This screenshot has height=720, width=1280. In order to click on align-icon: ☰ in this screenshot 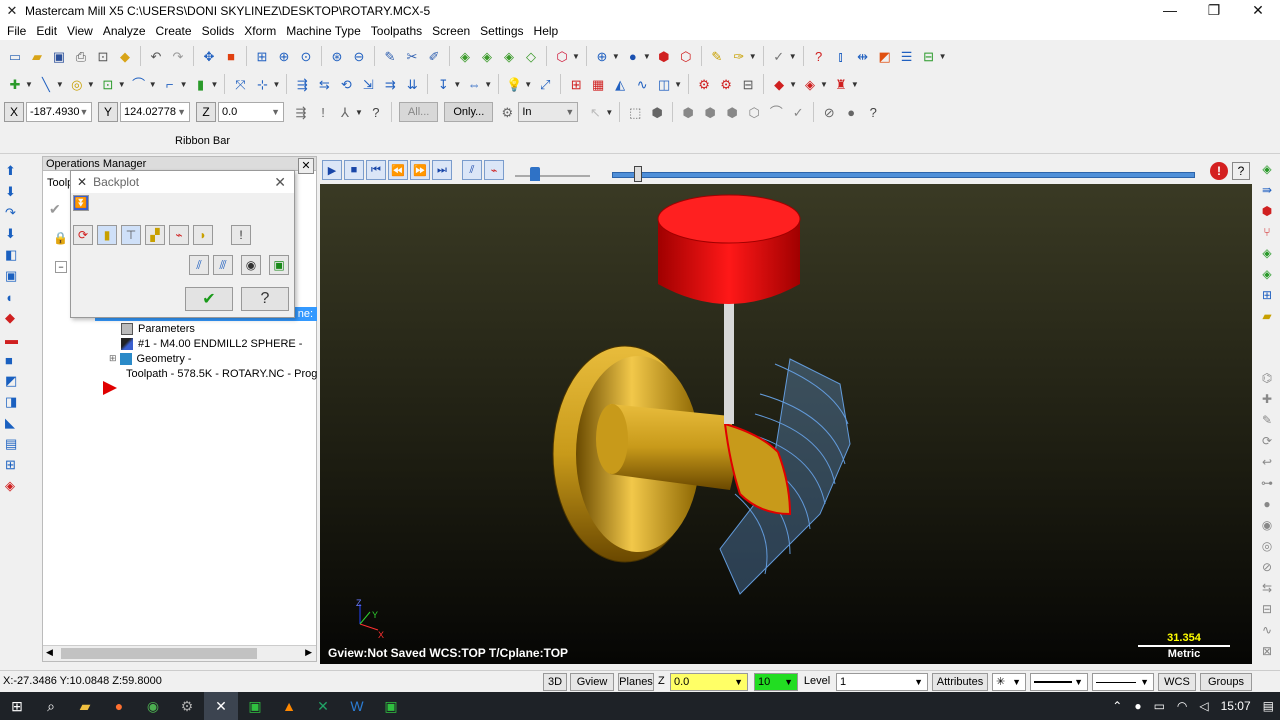, I will do `click(907, 56)`.